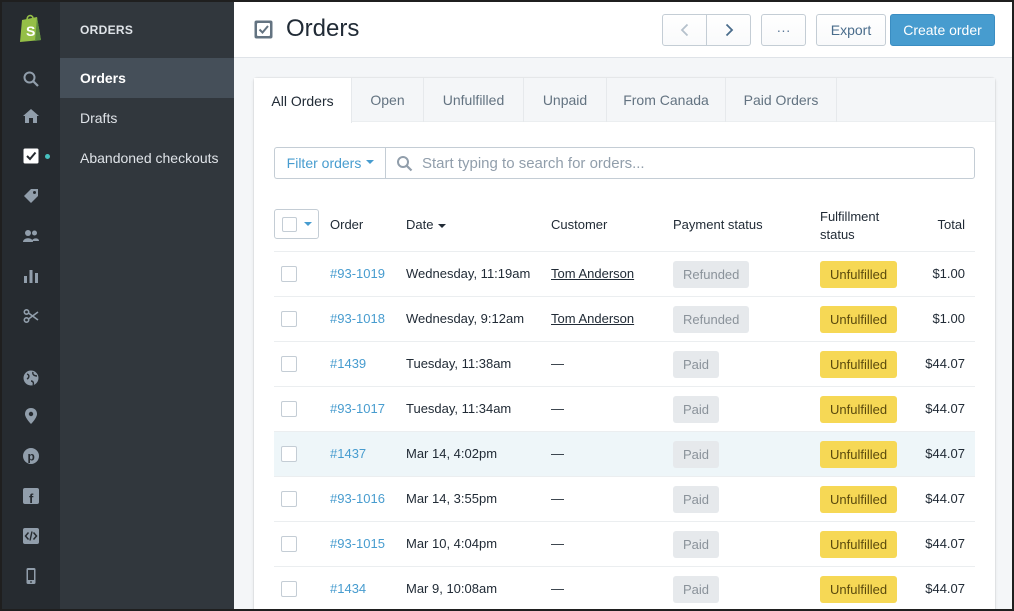 The width and height of the screenshot is (1014, 611). What do you see at coordinates (346, 224) in the screenshot?
I see `column-header-order: Order` at bounding box center [346, 224].